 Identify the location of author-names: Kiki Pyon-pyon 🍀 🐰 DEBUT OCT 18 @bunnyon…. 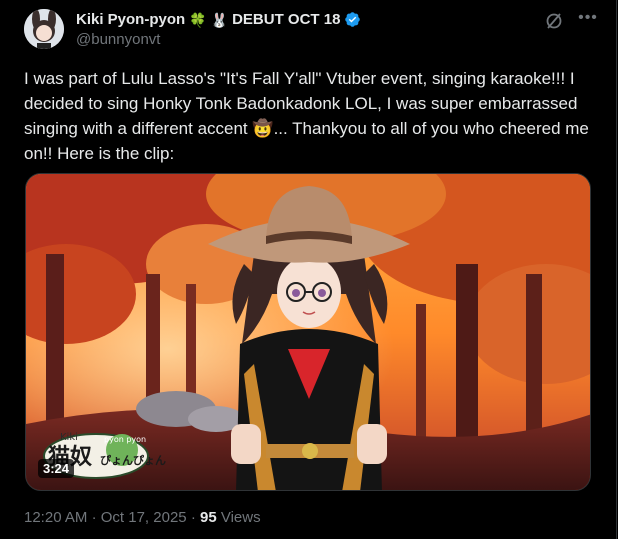
(218, 29).